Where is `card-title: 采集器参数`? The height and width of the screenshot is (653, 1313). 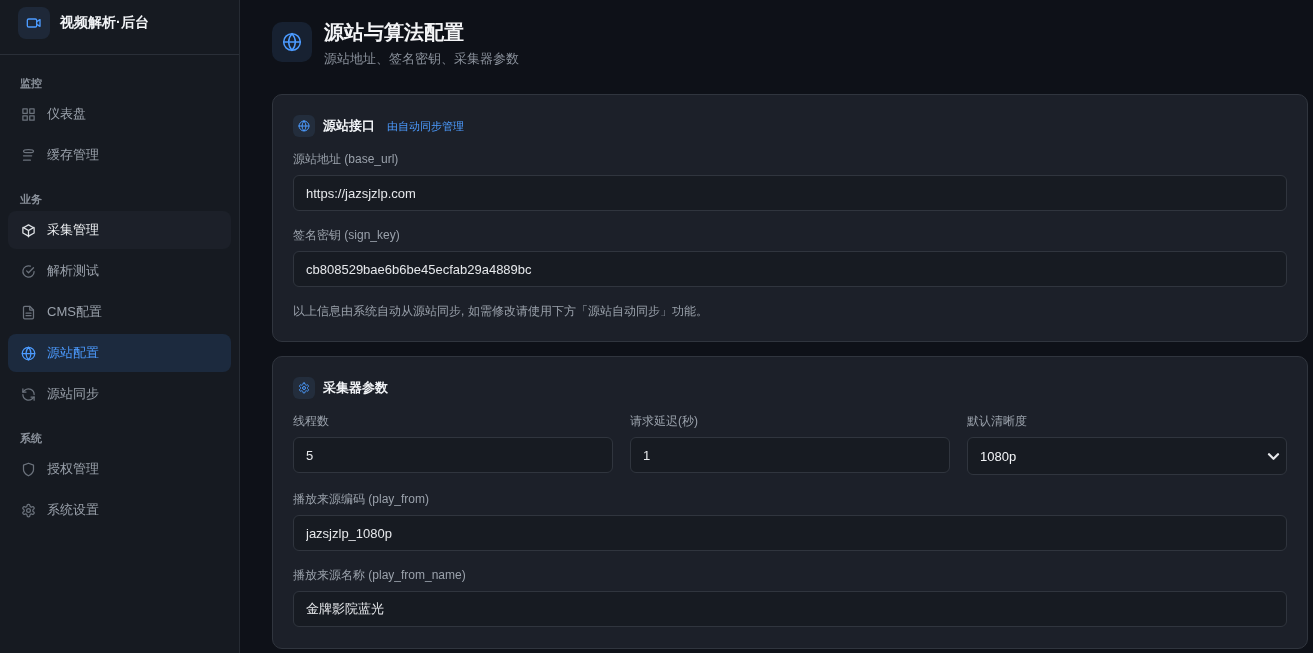 card-title: 采集器参数 is located at coordinates (355, 388).